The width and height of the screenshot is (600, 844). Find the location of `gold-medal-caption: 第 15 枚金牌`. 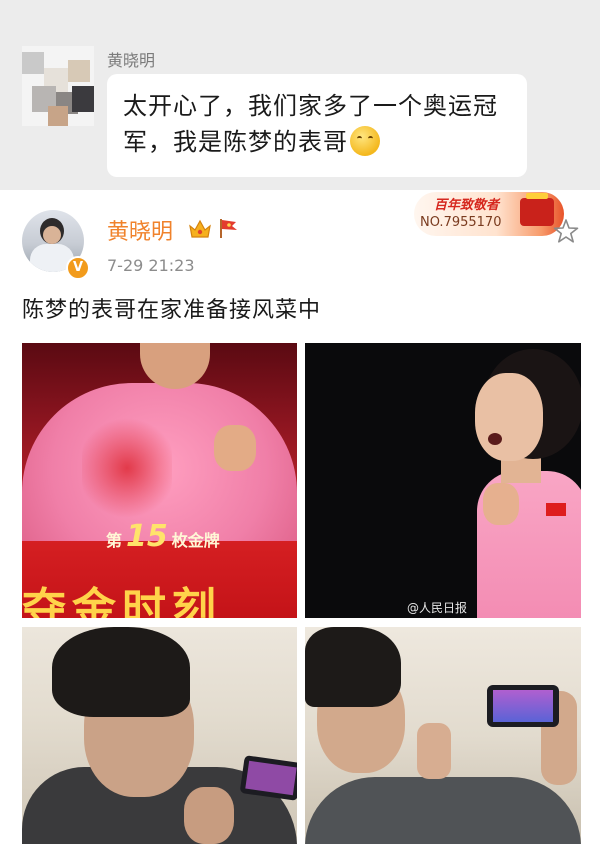

gold-medal-caption: 第 15 枚金牌 is located at coordinates (163, 536).